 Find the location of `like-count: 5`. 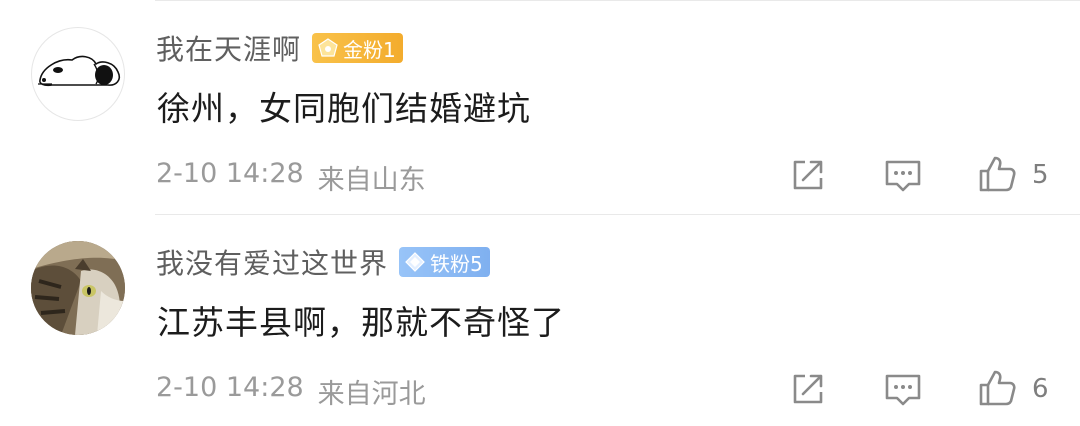

like-count: 5 is located at coordinates (1040, 175).